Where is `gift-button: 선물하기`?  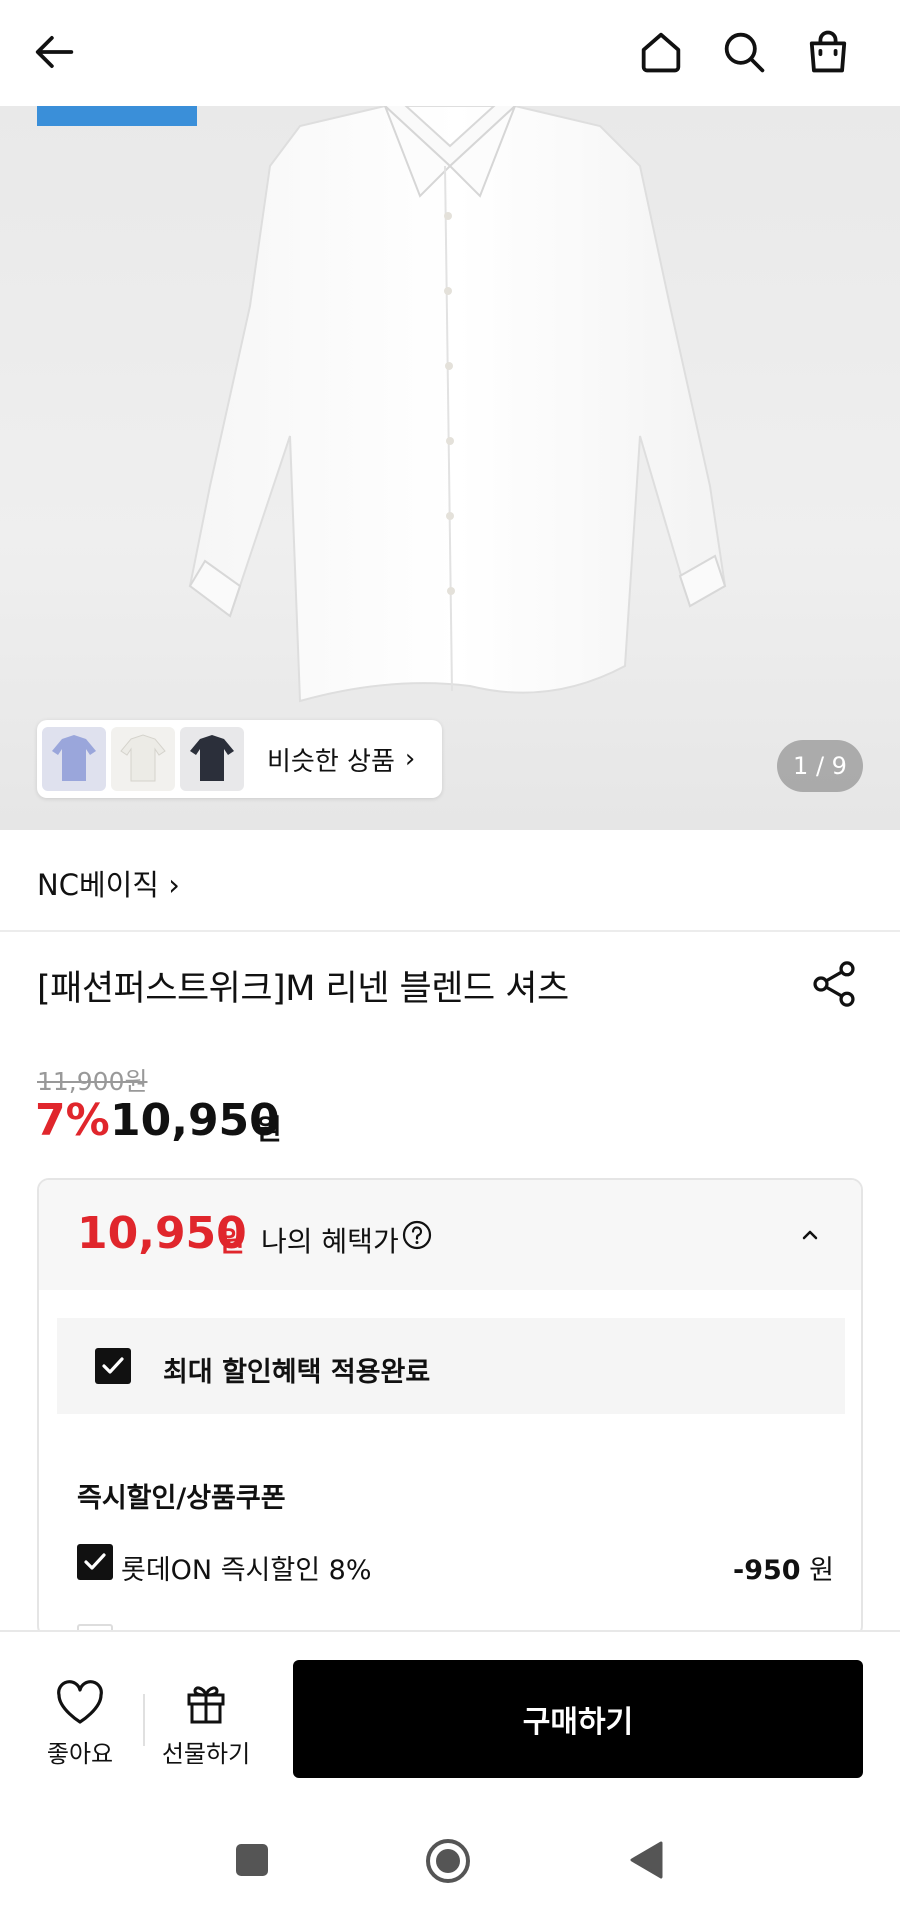 gift-button: 선물하기 is located at coordinates (206, 1724).